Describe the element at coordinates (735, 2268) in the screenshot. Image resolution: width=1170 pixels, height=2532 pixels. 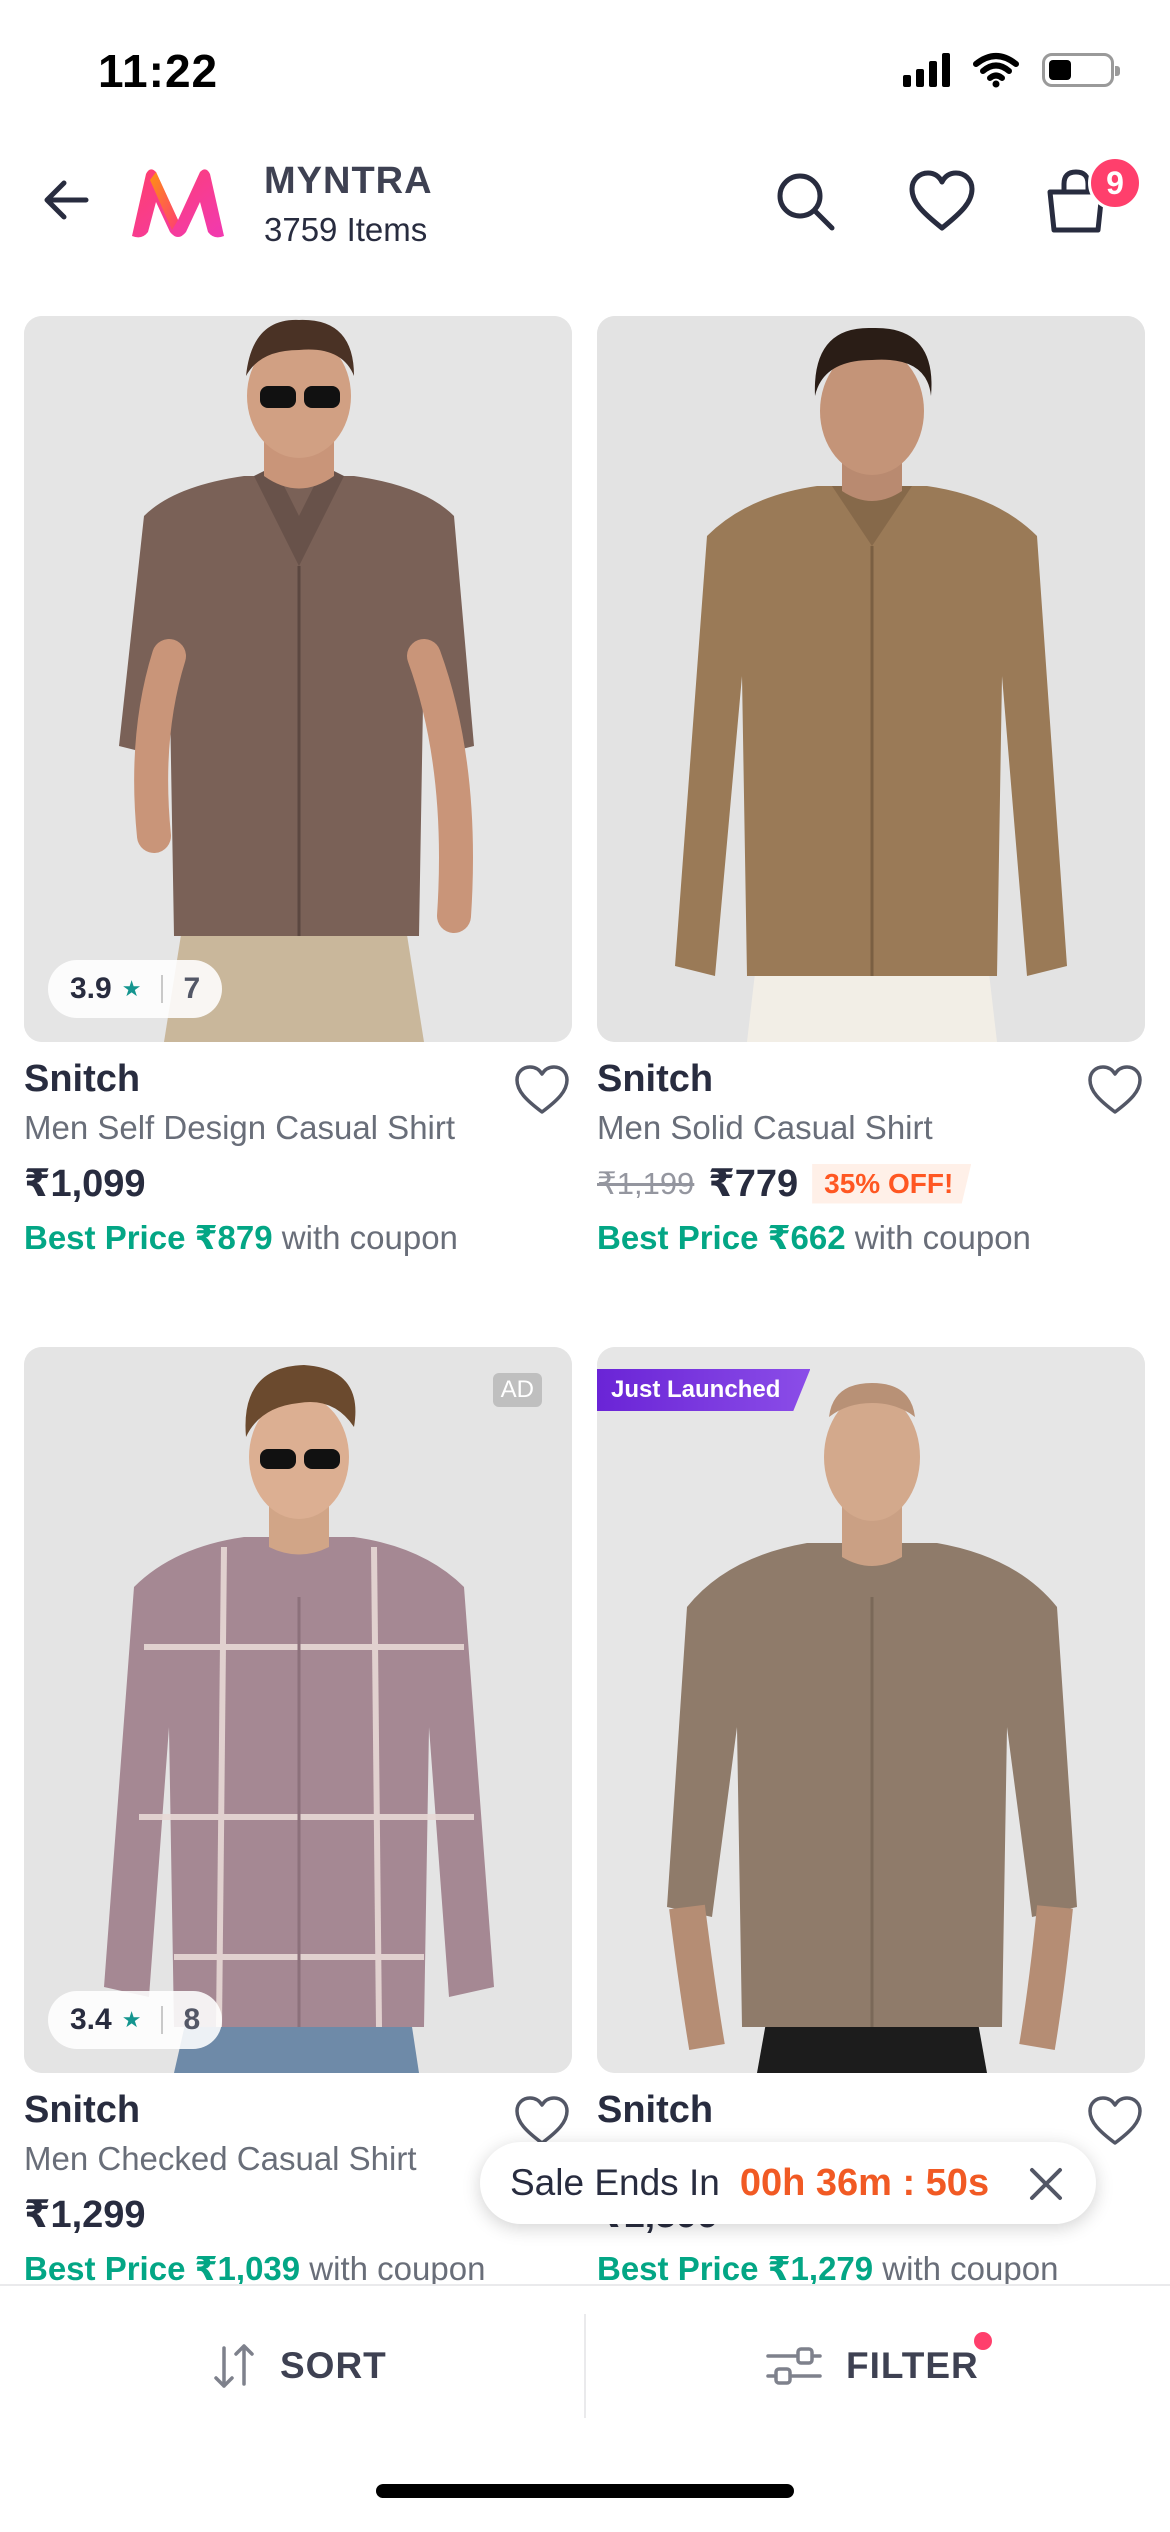
I see `best-price-label: Best Price ₹1,279` at that location.